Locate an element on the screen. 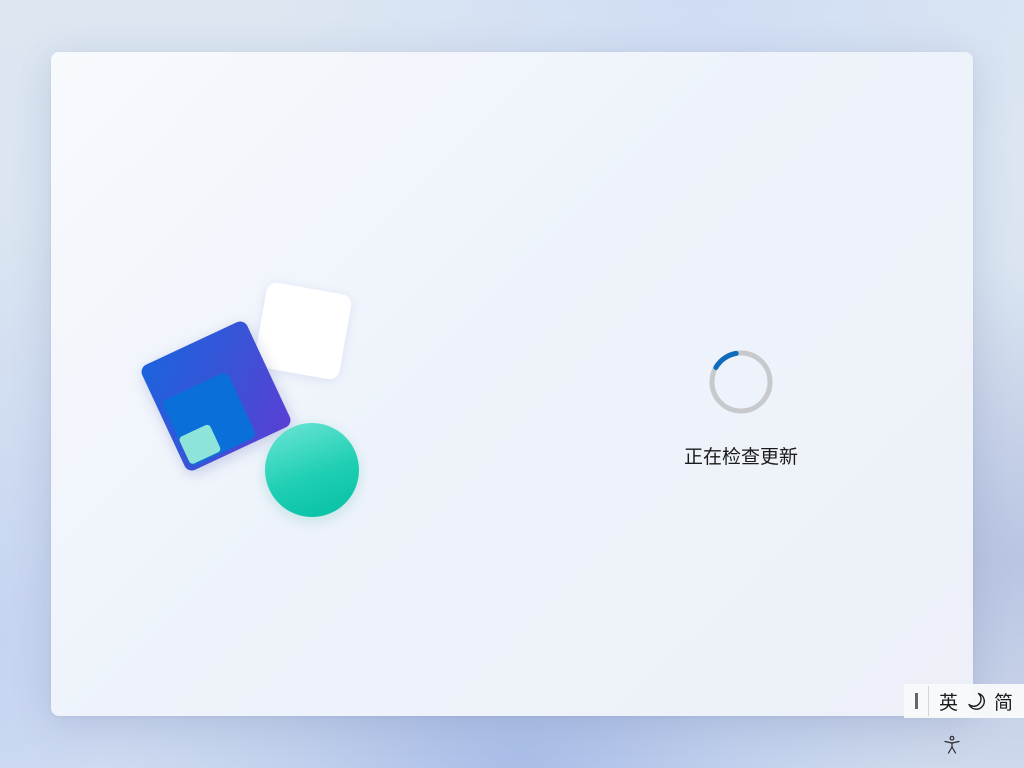 The image size is (1024, 768). ime-script-button: 简 is located at coordinates (1003, 701).